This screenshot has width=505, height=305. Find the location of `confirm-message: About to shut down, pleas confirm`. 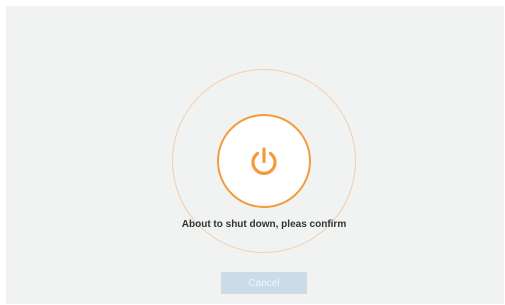

confirm-message: About to shut down, pleas confirm is located at coordinates (264, 224).